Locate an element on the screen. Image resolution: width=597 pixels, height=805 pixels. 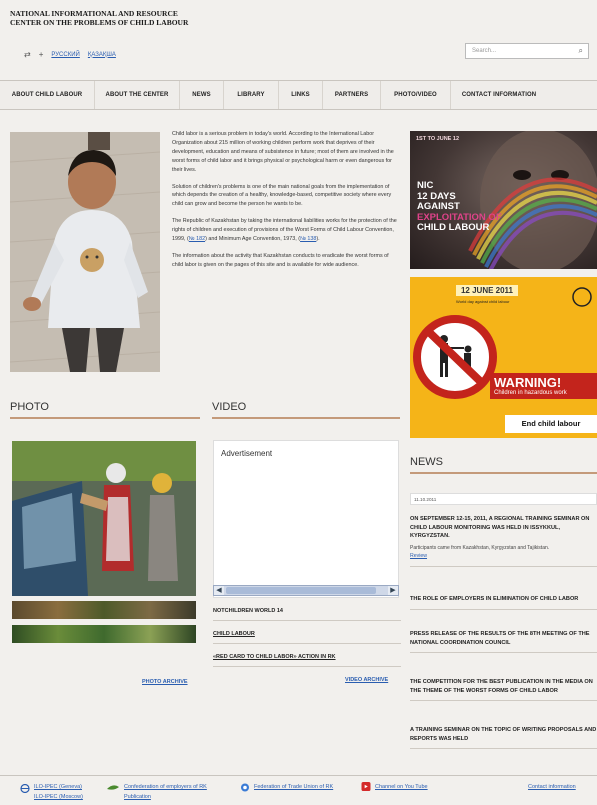
youtube-icon is located at coordinates (366, 786).